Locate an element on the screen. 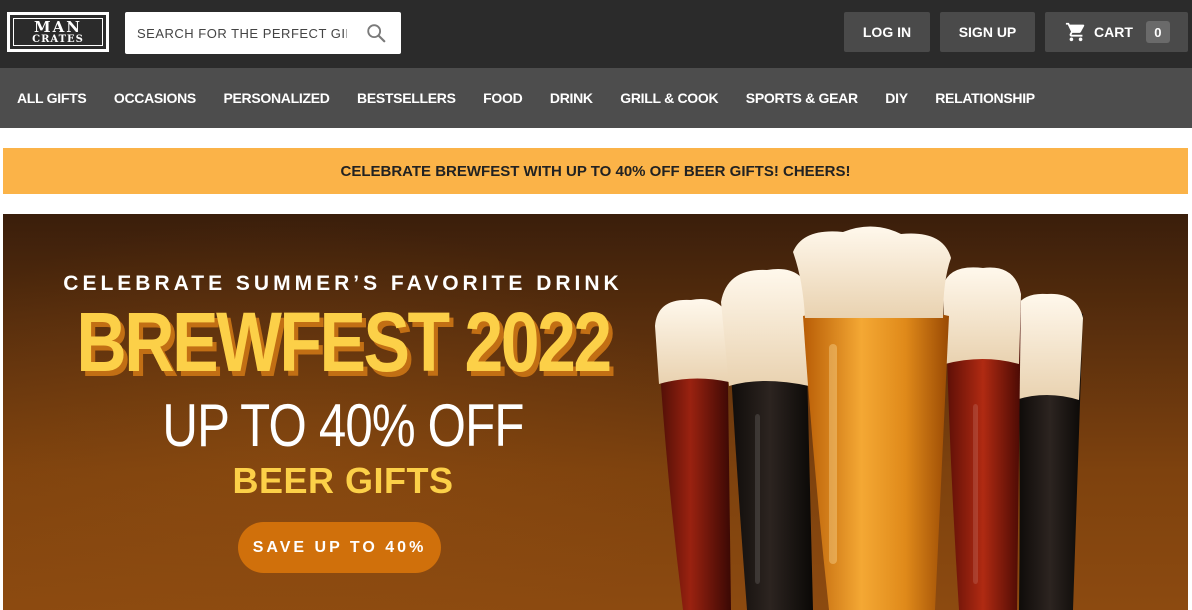  cart-count-badge: 0 is located at coordinates (1157, 32).